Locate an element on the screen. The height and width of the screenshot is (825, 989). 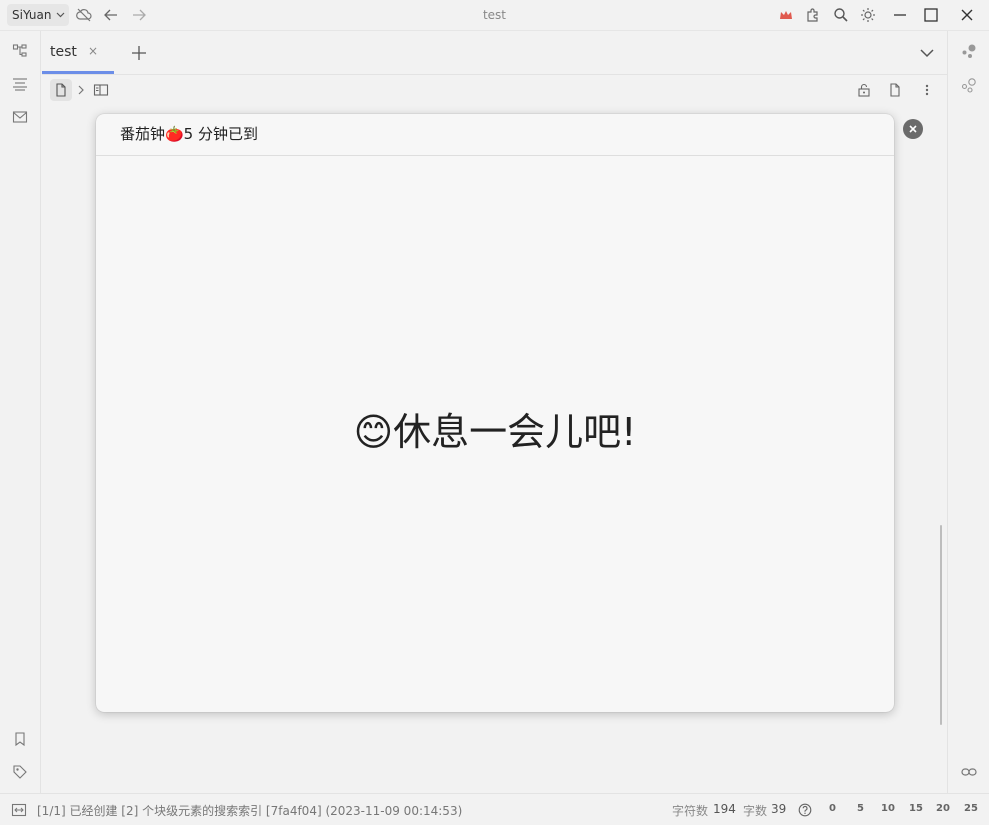
dialog-message: 😊休息一会儿吧! is located at coordinates (495, 432).